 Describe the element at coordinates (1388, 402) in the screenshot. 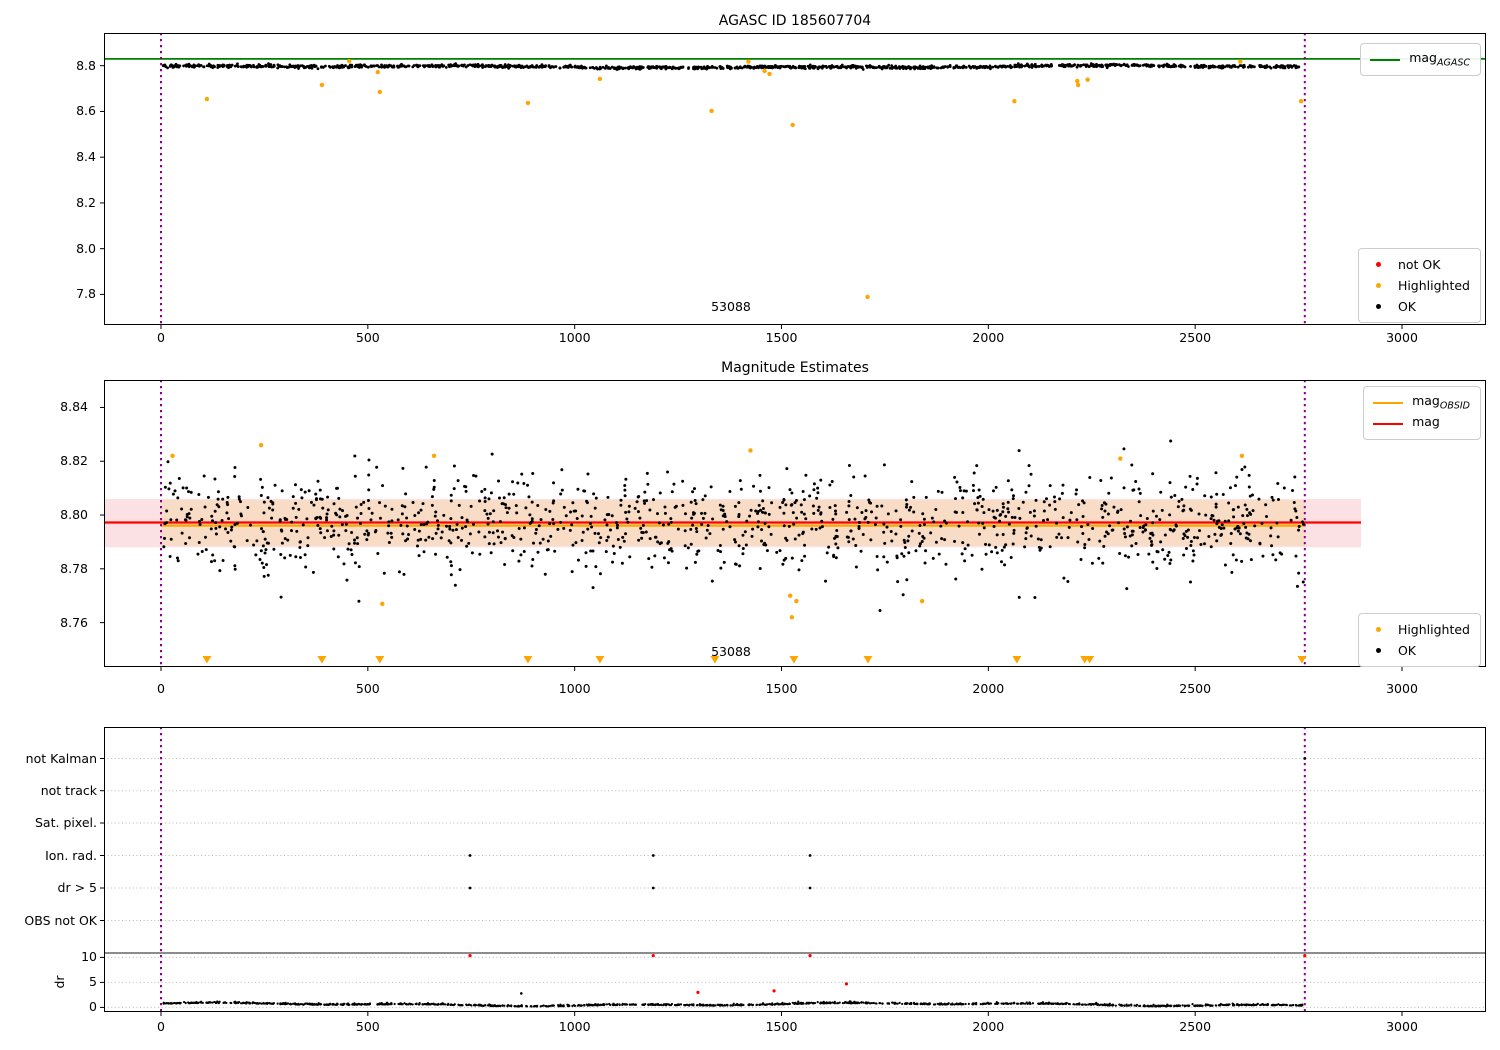

I see `mag-obsid-line-swatch` at that location.